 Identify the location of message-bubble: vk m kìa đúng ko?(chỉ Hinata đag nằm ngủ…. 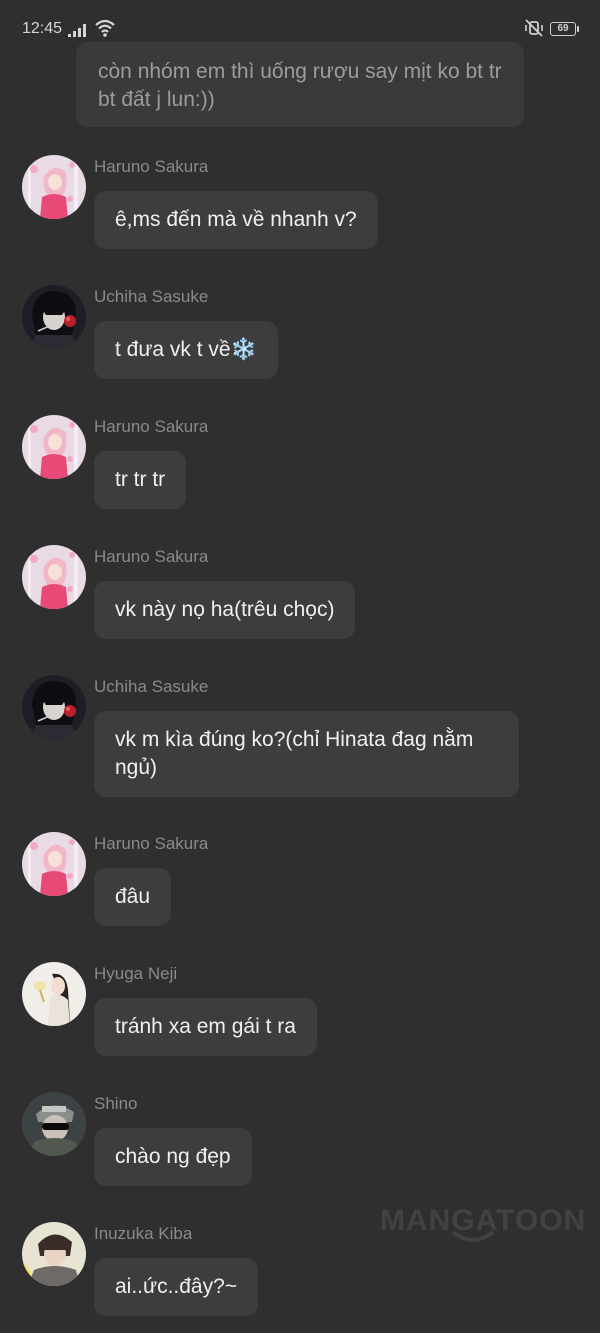
(306, 754).